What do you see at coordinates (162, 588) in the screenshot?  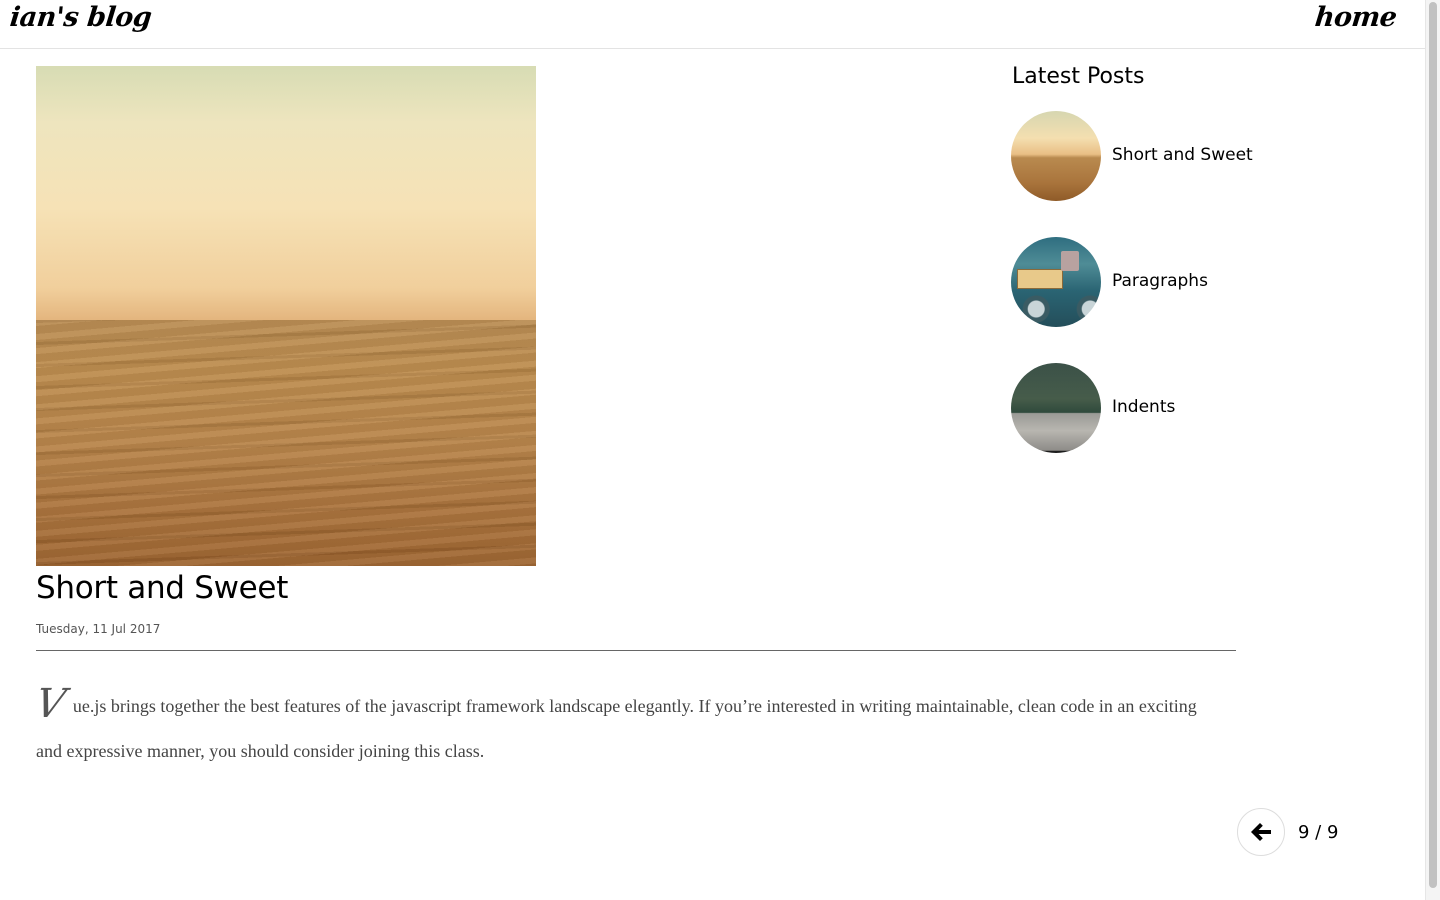 I see `post-title: Short and Sweet` at bounding box center [162, 588].